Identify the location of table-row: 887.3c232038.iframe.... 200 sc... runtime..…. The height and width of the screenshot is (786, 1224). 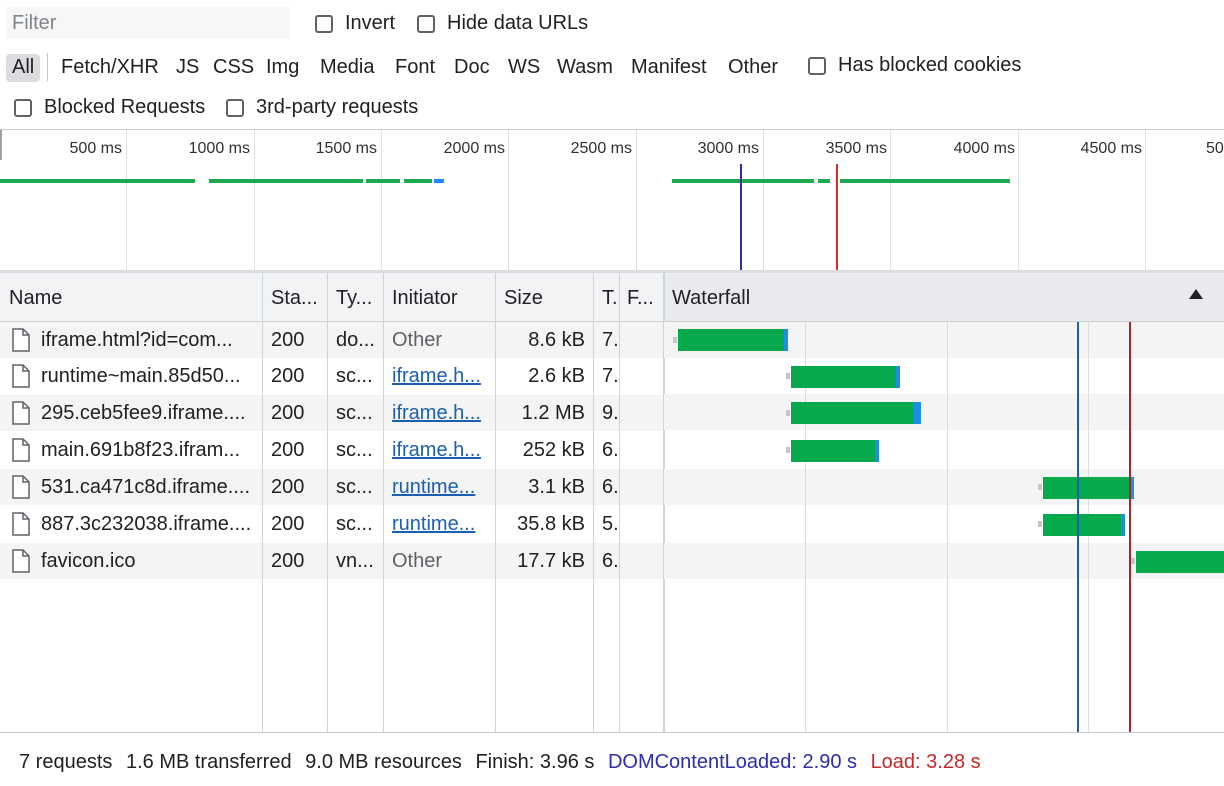
(331, 524).